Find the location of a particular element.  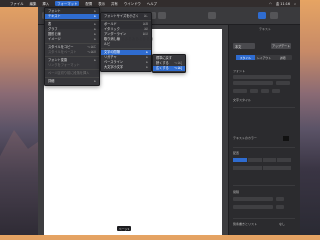

text-menu-item: ルビ is located at coordinates (126, 44).